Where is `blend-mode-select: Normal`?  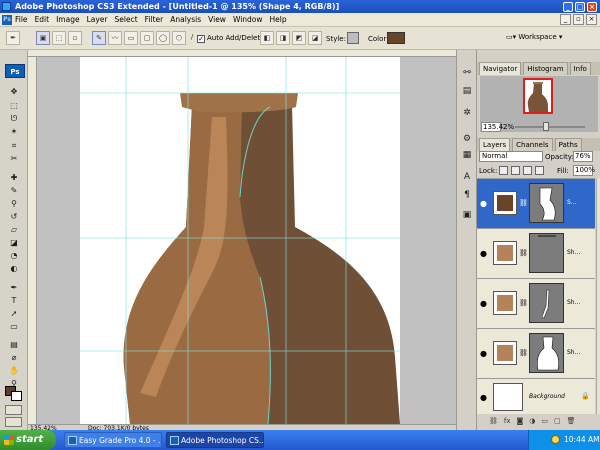
blend-mode-select: Normal is located at coordinates (511, 156).